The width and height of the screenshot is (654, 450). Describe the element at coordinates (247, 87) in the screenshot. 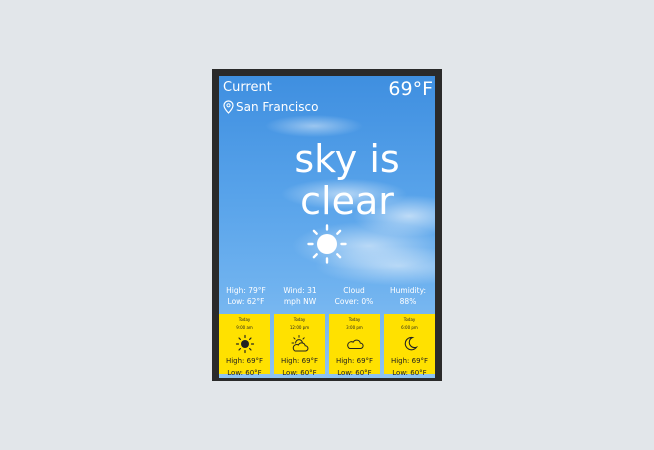

I see `current-label: Current` at that location.